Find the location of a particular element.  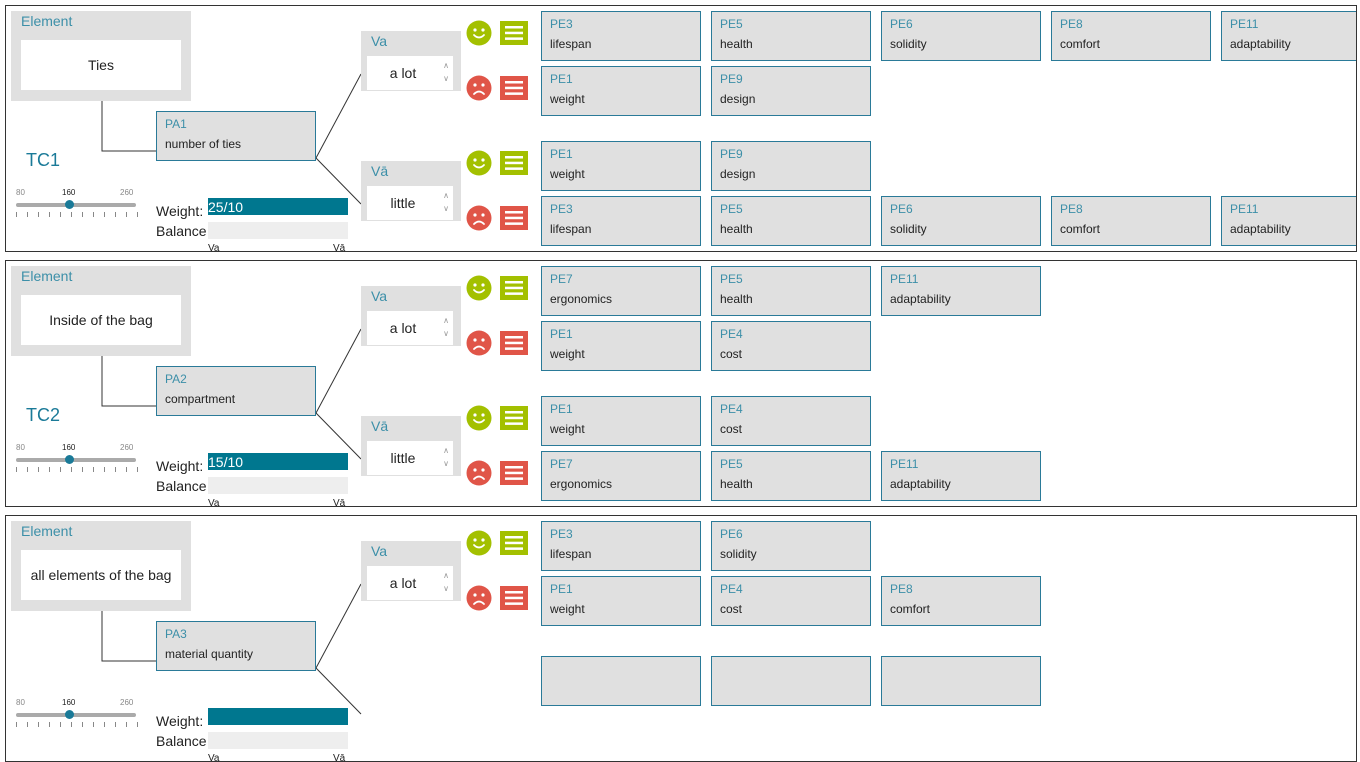

pe-code: PE5 is located at coordinates (731, 209).